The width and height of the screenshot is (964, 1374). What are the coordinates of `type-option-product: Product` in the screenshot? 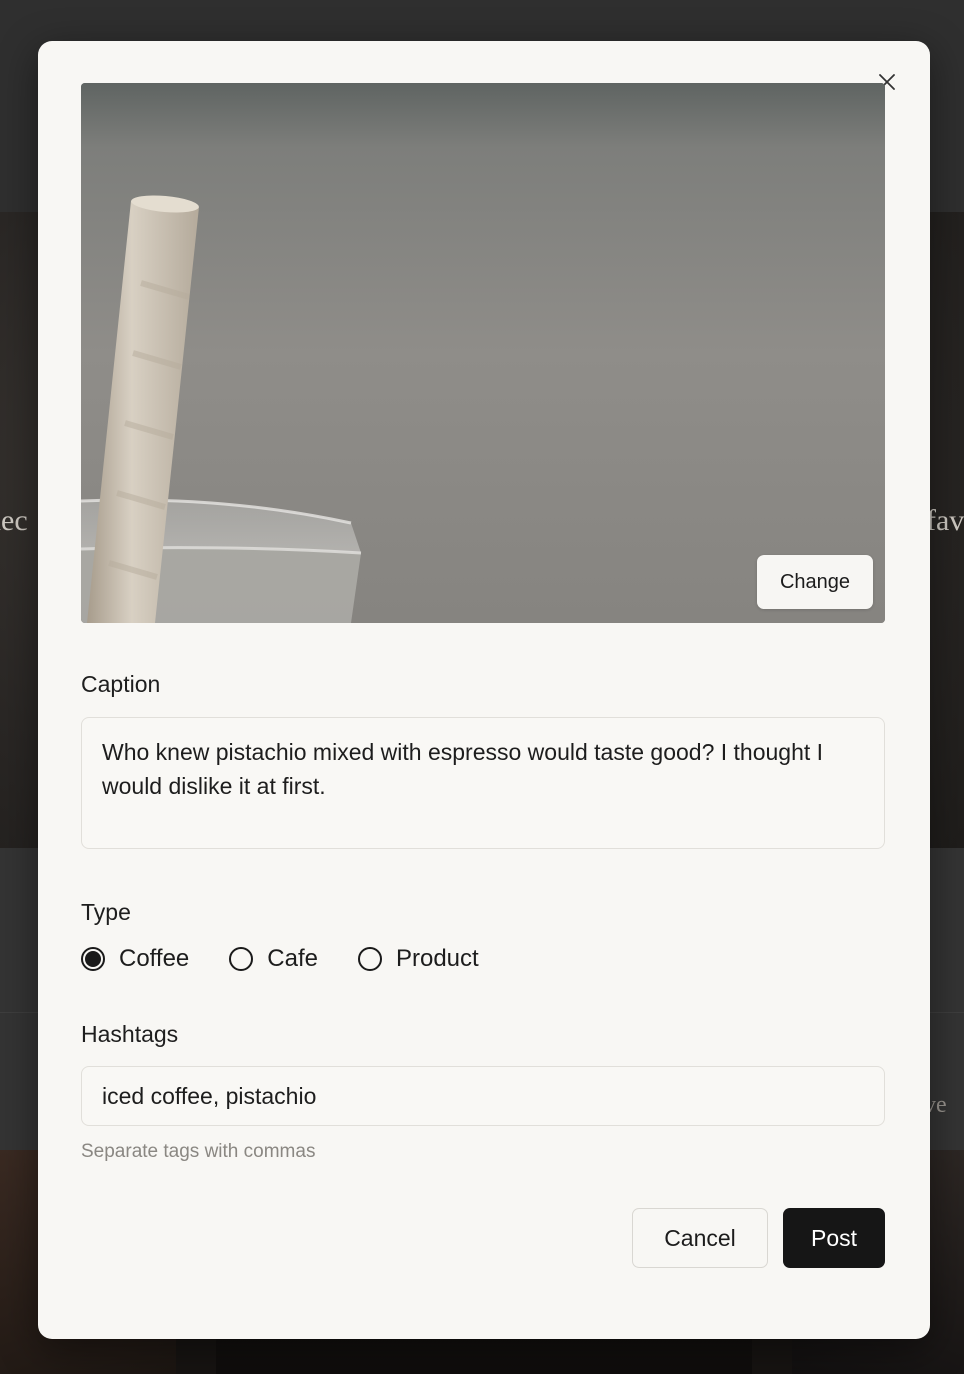 It's located at (418, 959).